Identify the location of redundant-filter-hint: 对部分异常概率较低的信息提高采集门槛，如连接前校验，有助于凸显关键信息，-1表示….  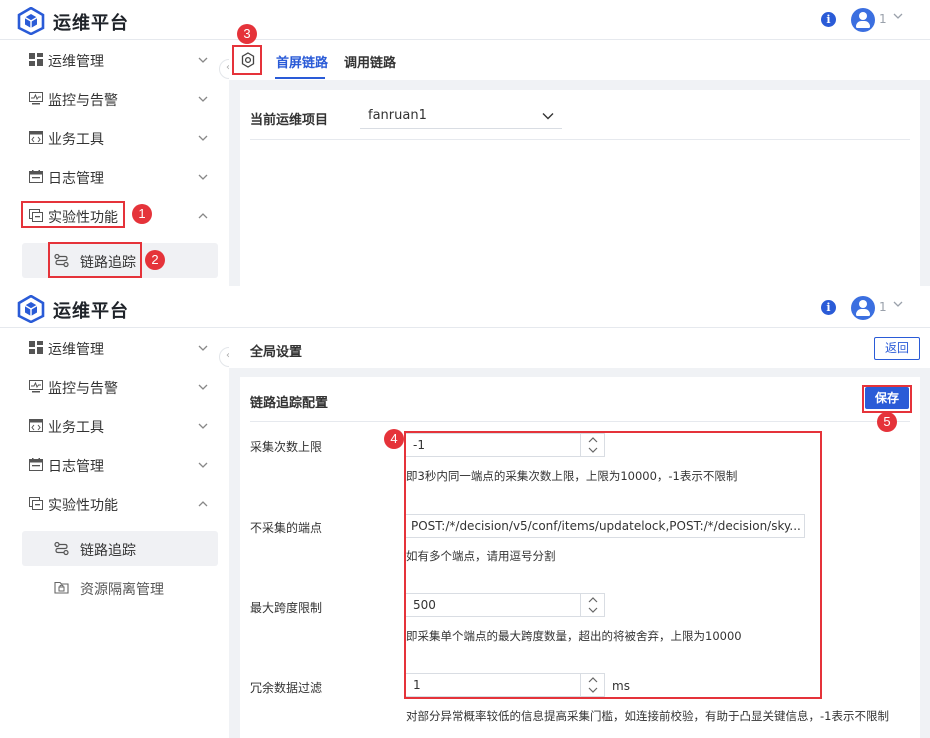
(647, 716).